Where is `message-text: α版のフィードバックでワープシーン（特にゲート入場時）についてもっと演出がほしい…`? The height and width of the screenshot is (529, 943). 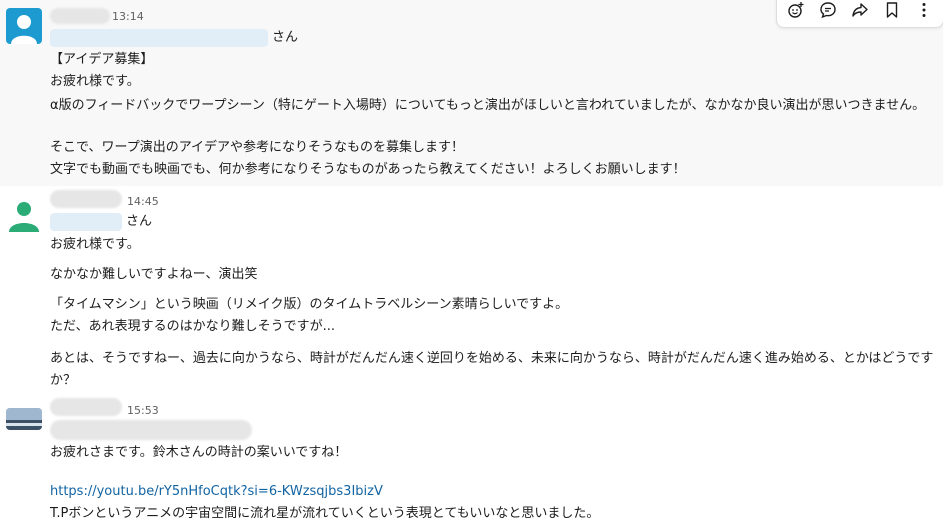 message-text: α版のフィードバックでワープシーン（特にゲート入場時）についてもっと演出がほしい… is located at coordinates (488, 105).